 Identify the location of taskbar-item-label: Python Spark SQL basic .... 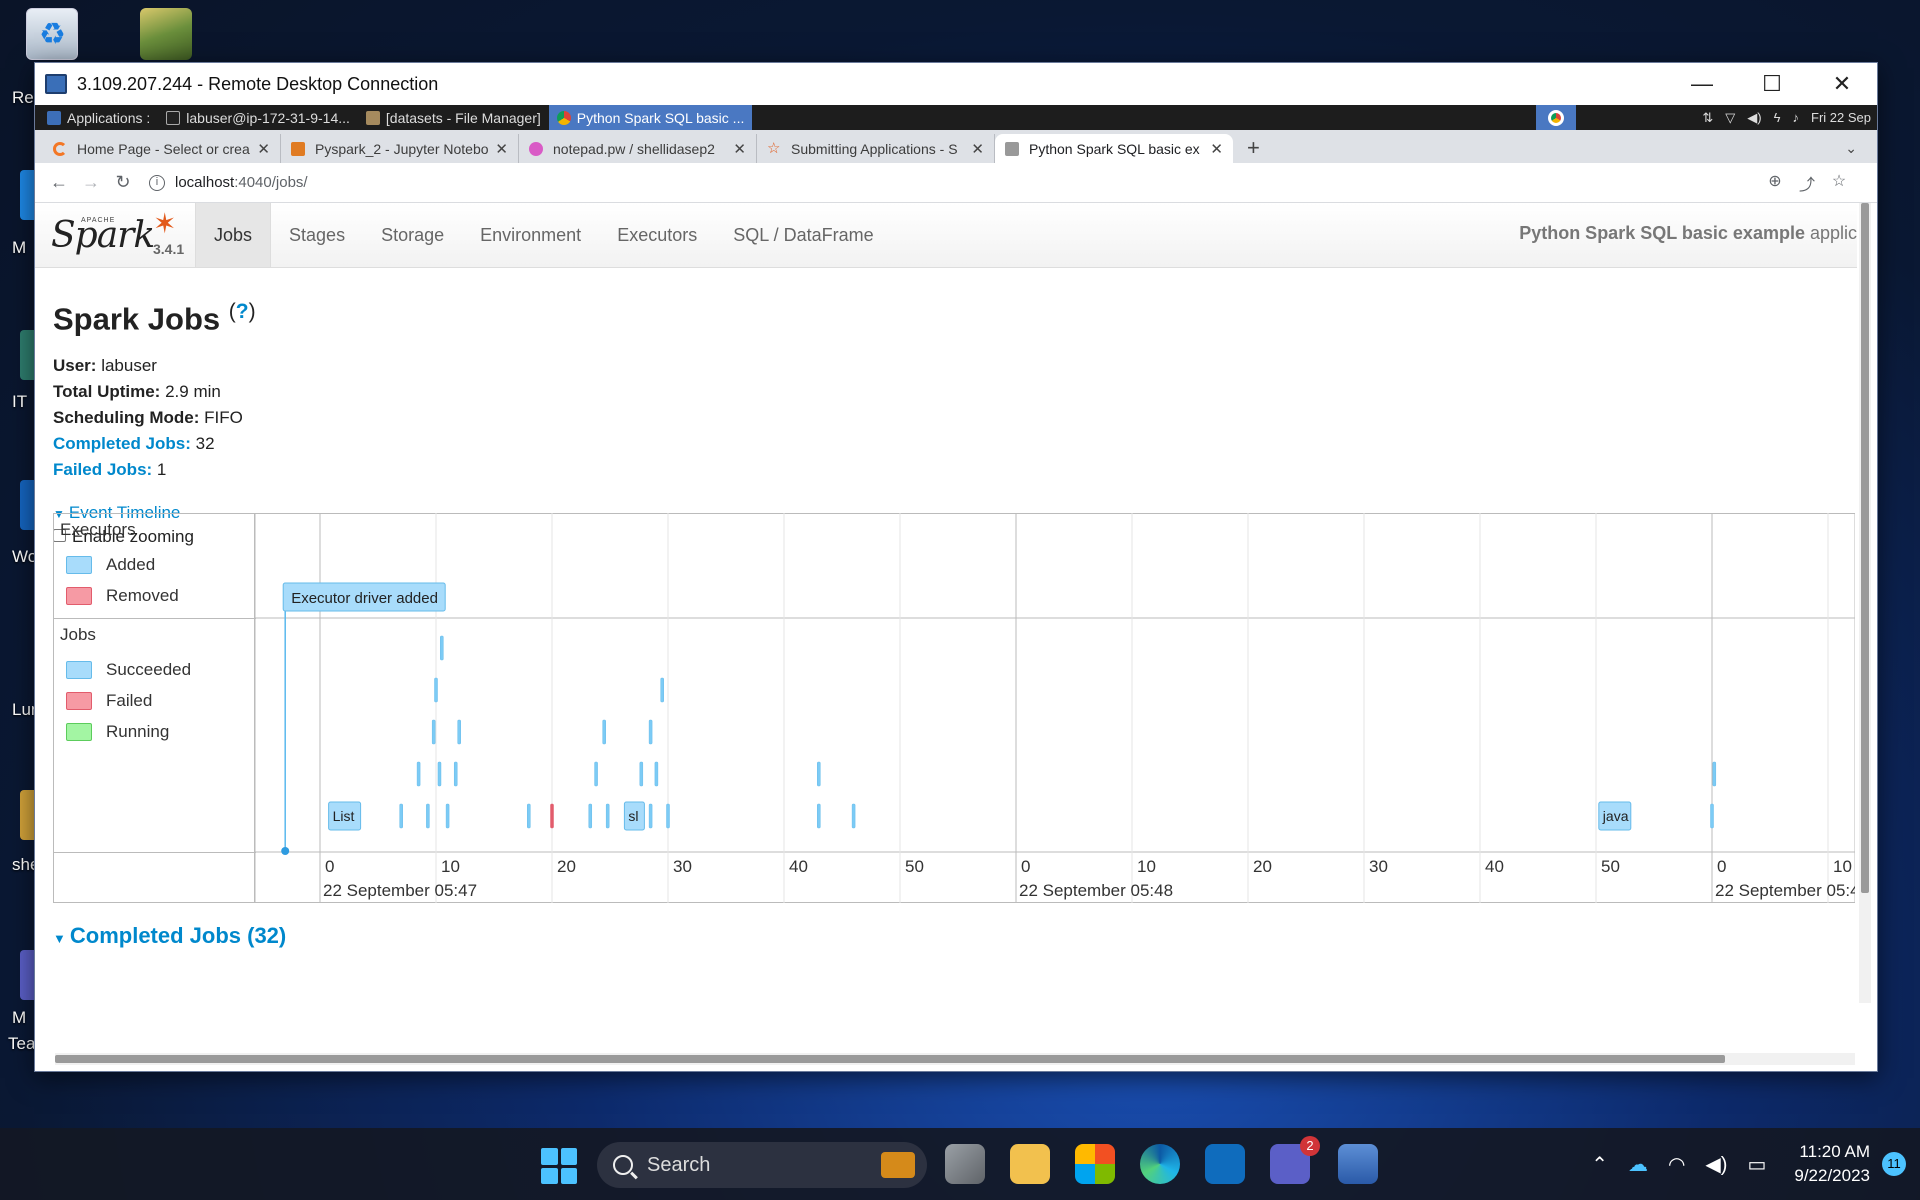
(660, 117).